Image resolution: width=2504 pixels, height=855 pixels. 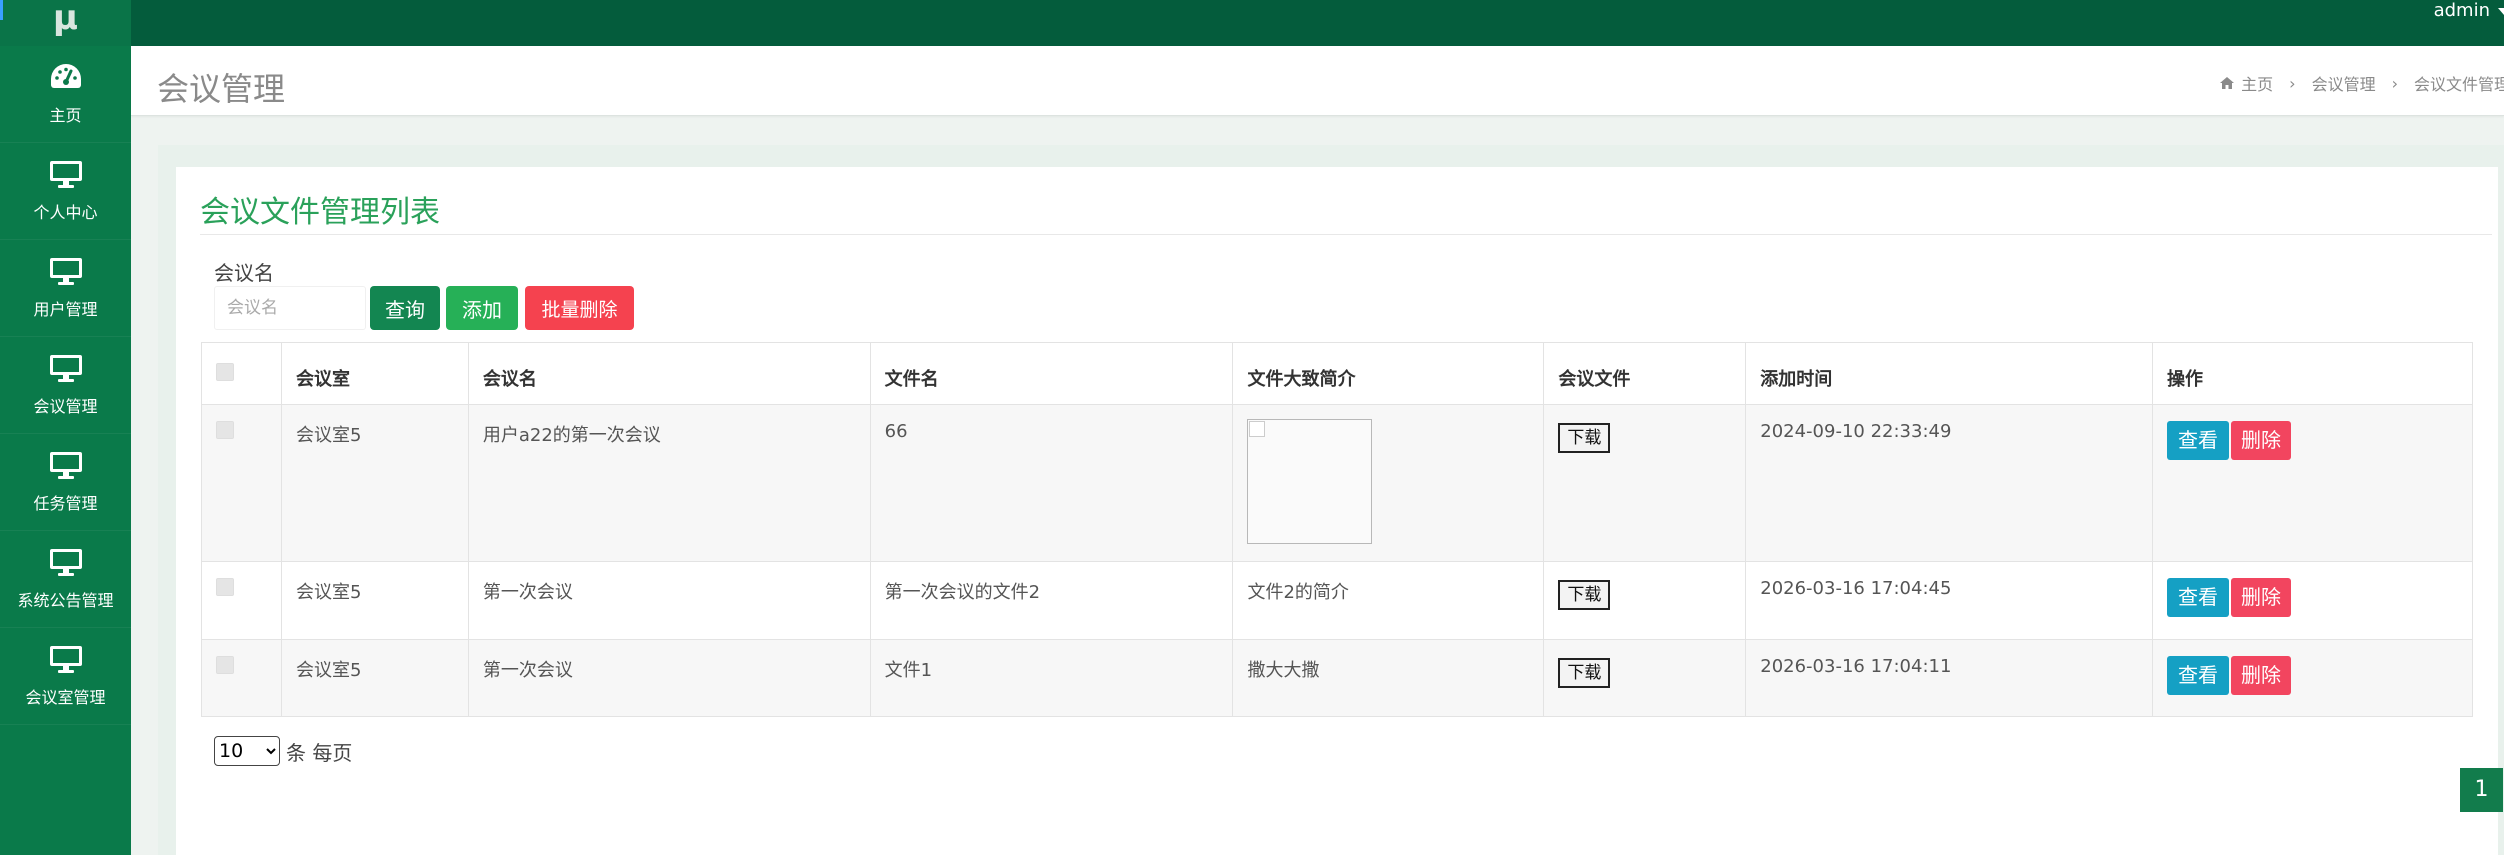 What do you see at coordinates (241, 373) in the screenshot?
I see `select-all-cell` at bounding box center [241, 373].